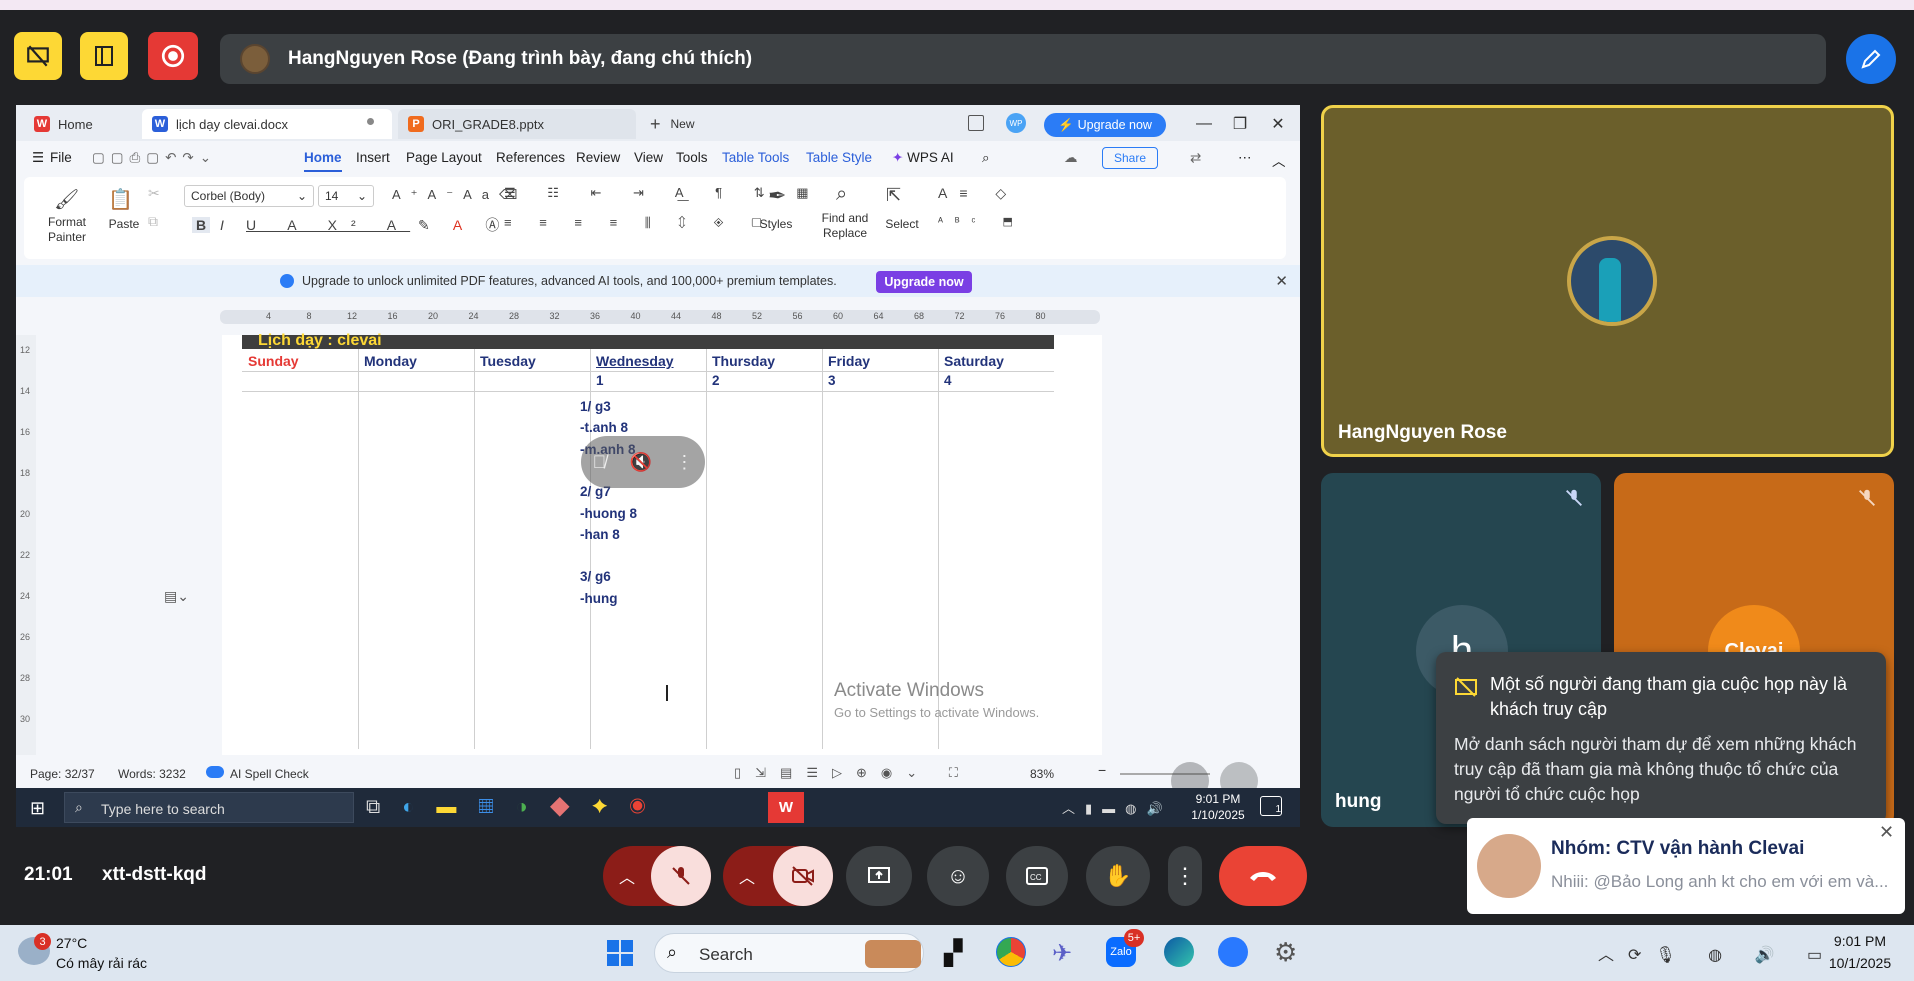 The image size is (1914, 981). I want to click on annotate-button, so click(1871, 59).